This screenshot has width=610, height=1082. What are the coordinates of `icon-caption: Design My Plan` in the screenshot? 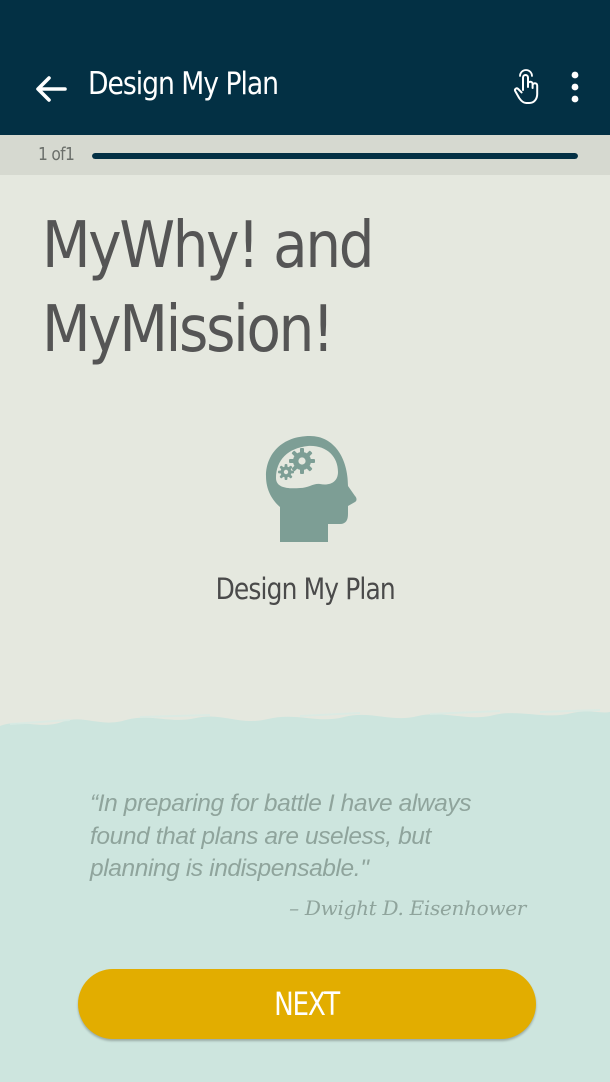 It's located at (305, 589).